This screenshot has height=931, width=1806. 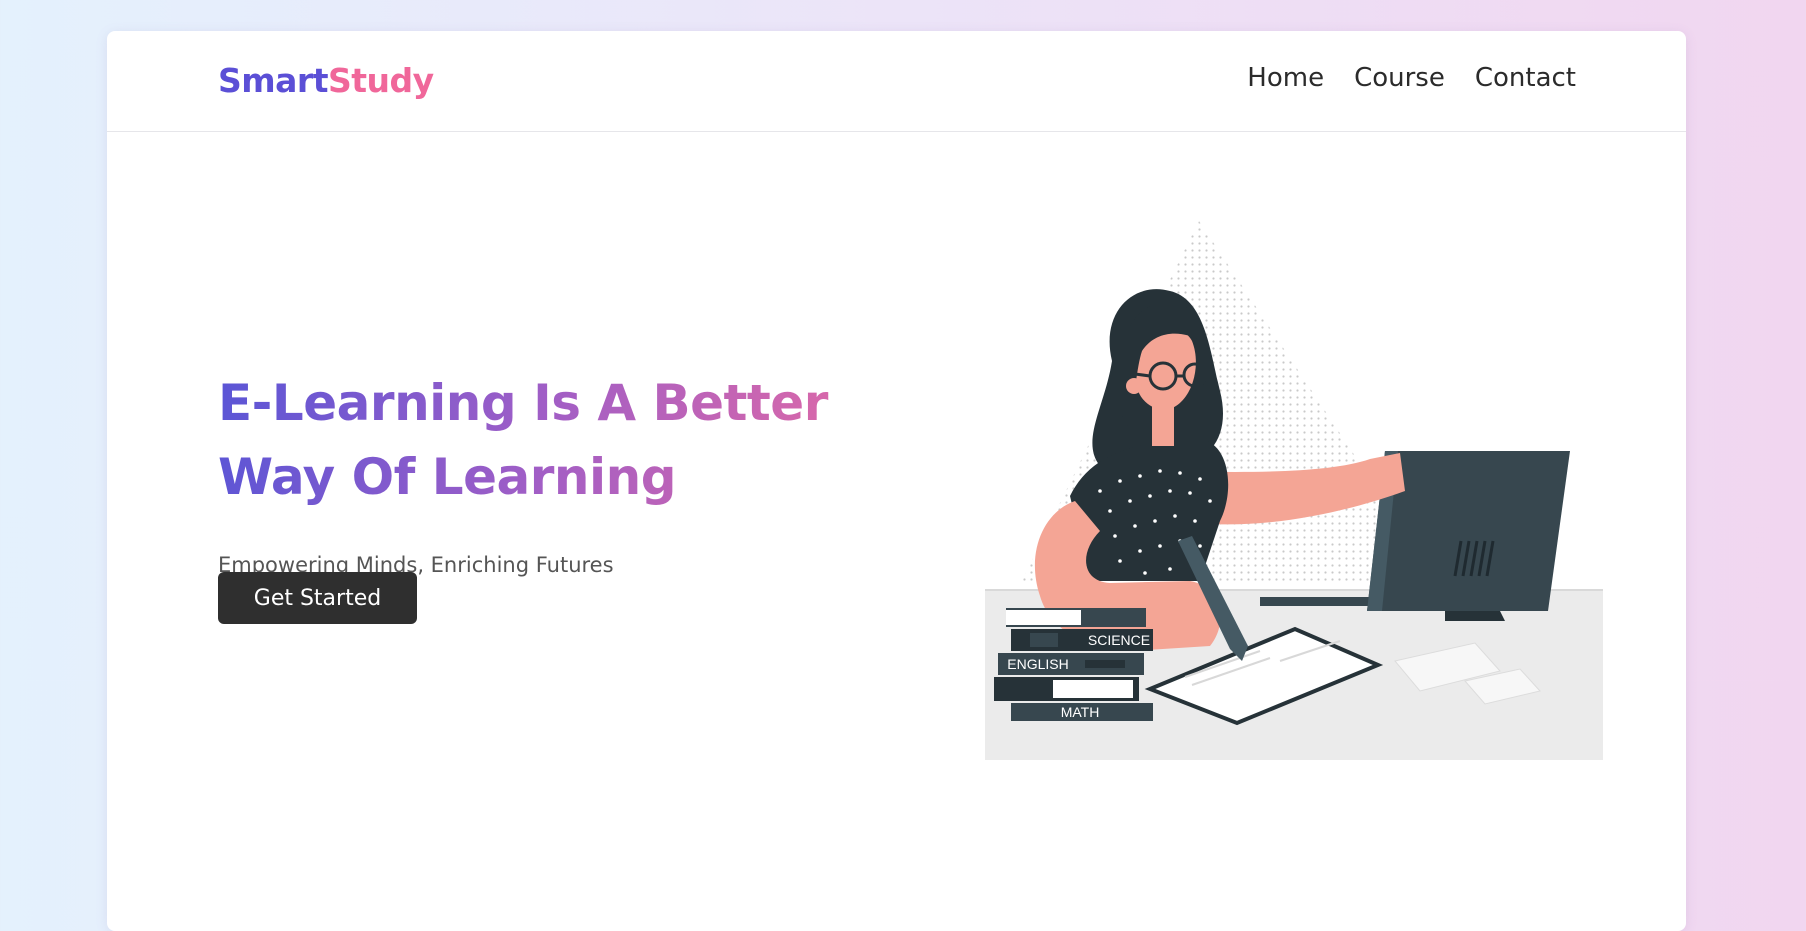 What do you see at coordinates (1037, 664) in the screenshot?
I see `book-label-english: ENGLISH` at bounding box center [1037, 664].